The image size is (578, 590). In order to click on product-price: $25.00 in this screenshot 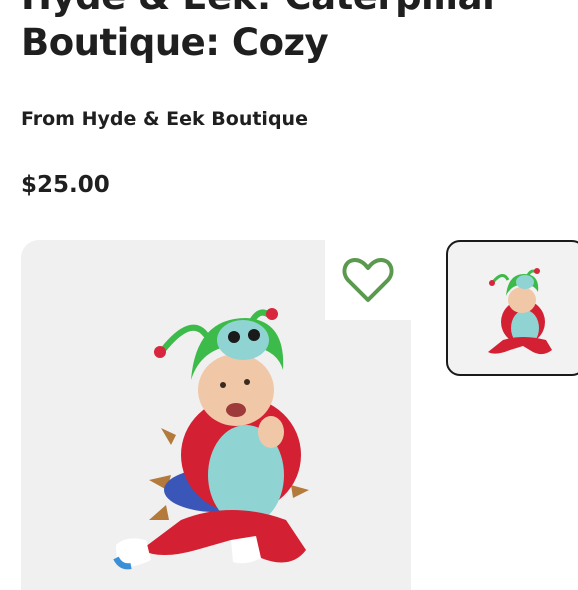, I will do `click(65, 185)`.